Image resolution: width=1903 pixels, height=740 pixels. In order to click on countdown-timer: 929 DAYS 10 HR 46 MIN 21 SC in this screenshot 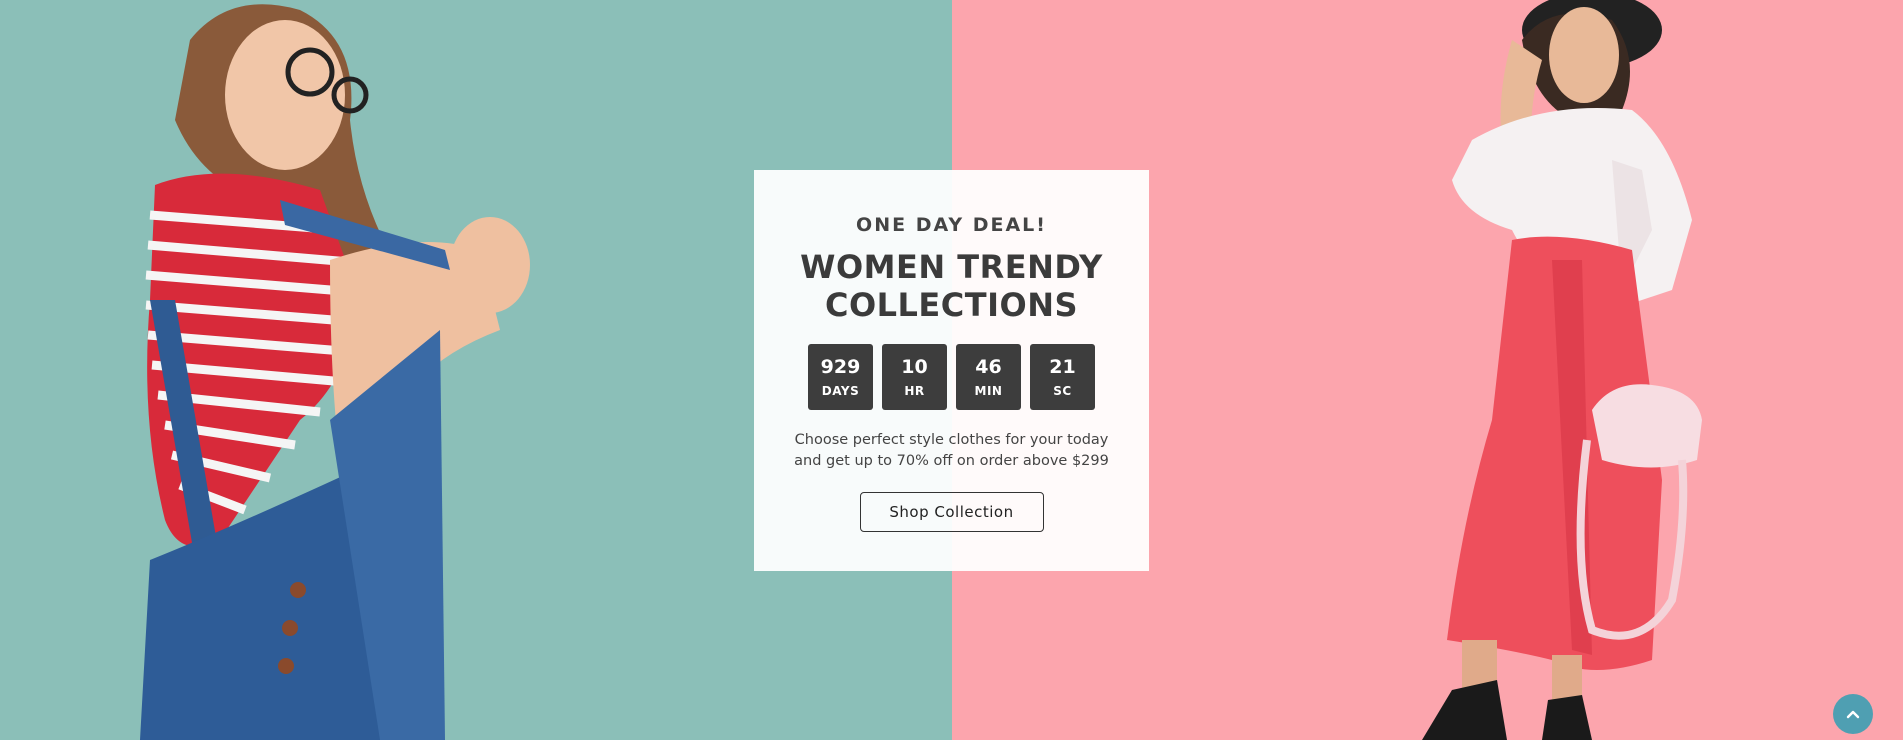, I will do `click(951, 377)`.